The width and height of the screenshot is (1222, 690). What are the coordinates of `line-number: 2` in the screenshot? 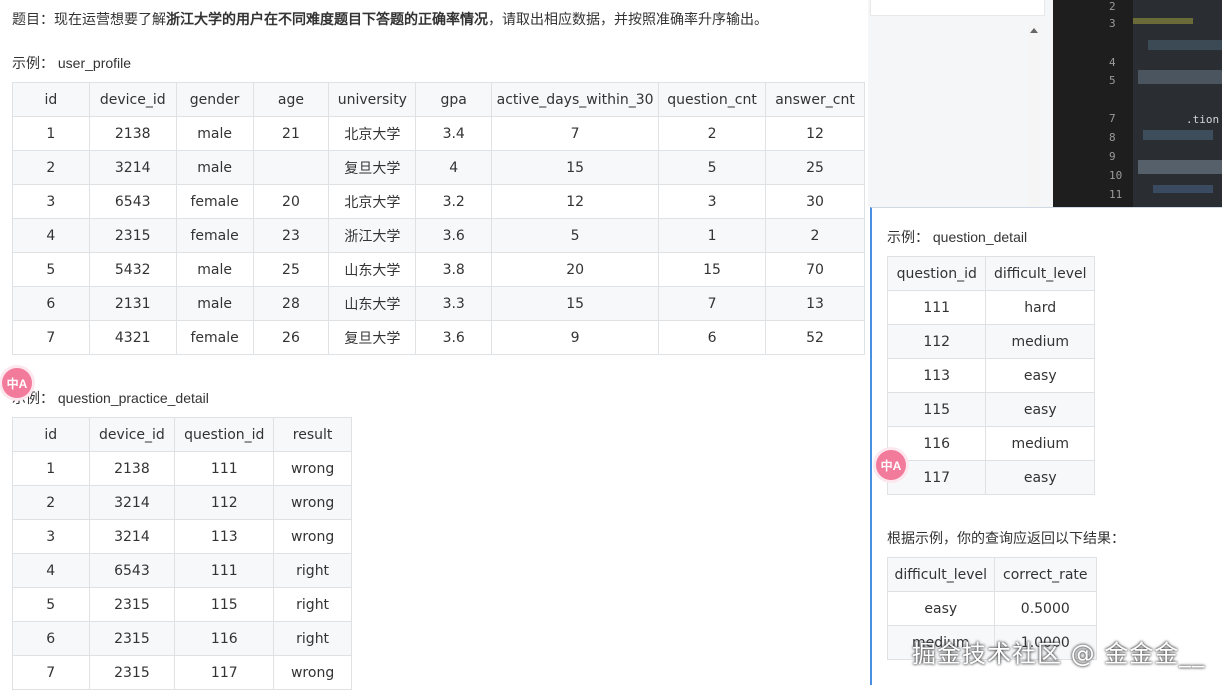 It's located at (1112, 6).